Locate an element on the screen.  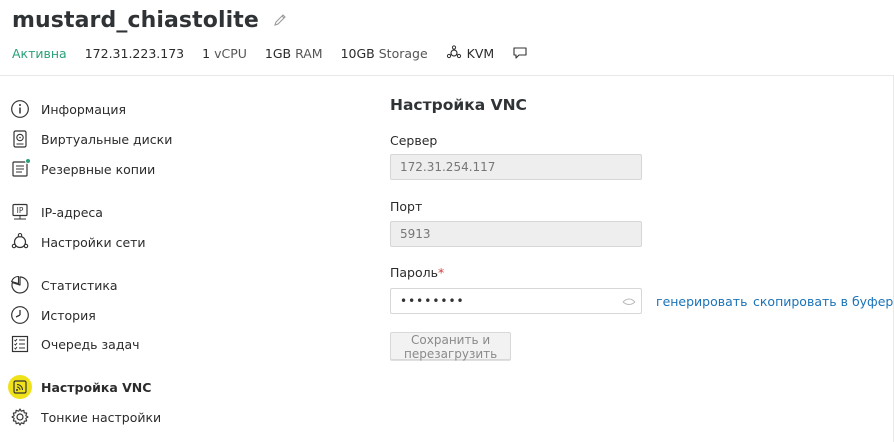
port-label: Порт is located at coordinates (406, 206).